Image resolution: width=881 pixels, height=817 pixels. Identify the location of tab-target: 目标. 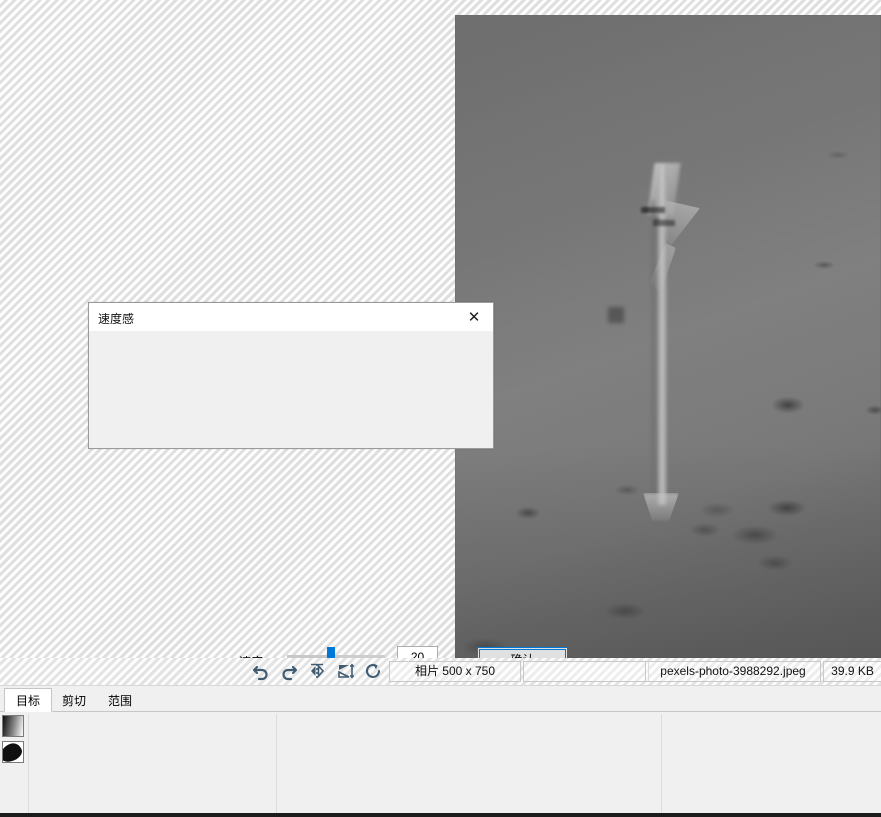
(28, 700).